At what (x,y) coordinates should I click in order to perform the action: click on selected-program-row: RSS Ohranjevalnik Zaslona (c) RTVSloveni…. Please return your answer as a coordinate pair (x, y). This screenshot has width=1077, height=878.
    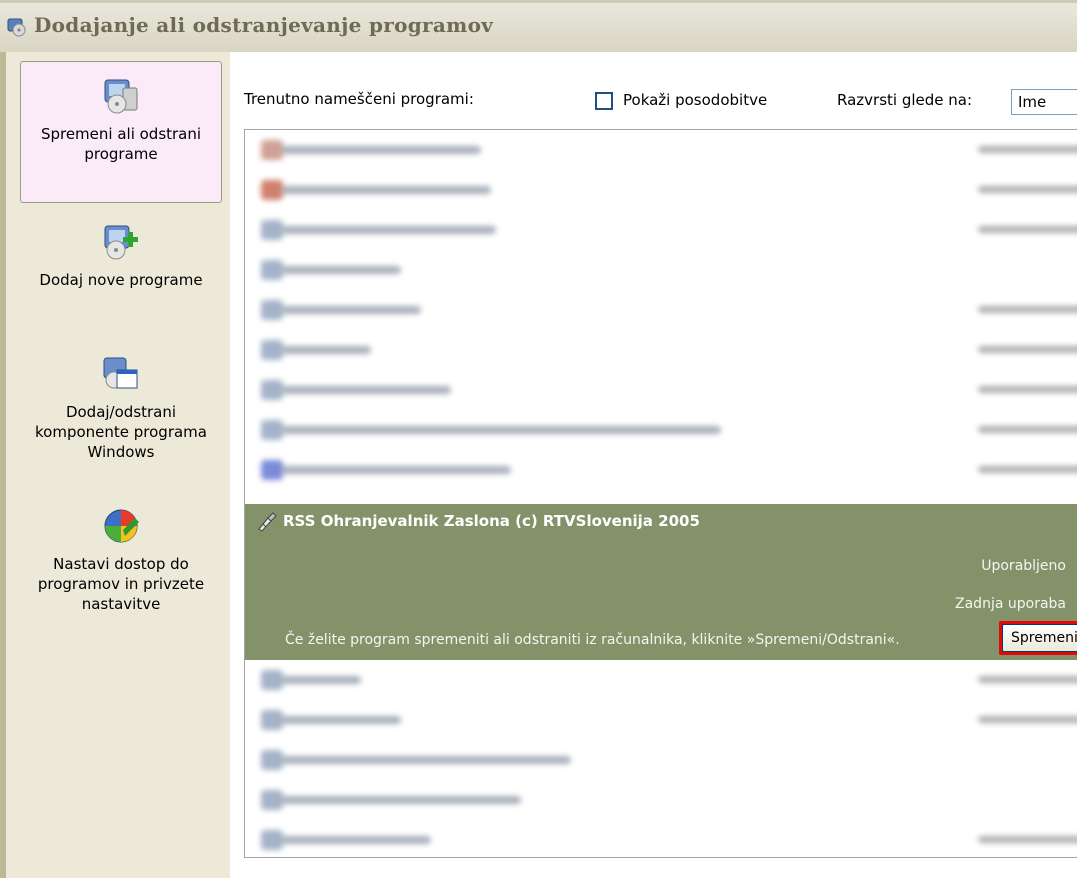
    Looking at the image, I should click on (661, 582).